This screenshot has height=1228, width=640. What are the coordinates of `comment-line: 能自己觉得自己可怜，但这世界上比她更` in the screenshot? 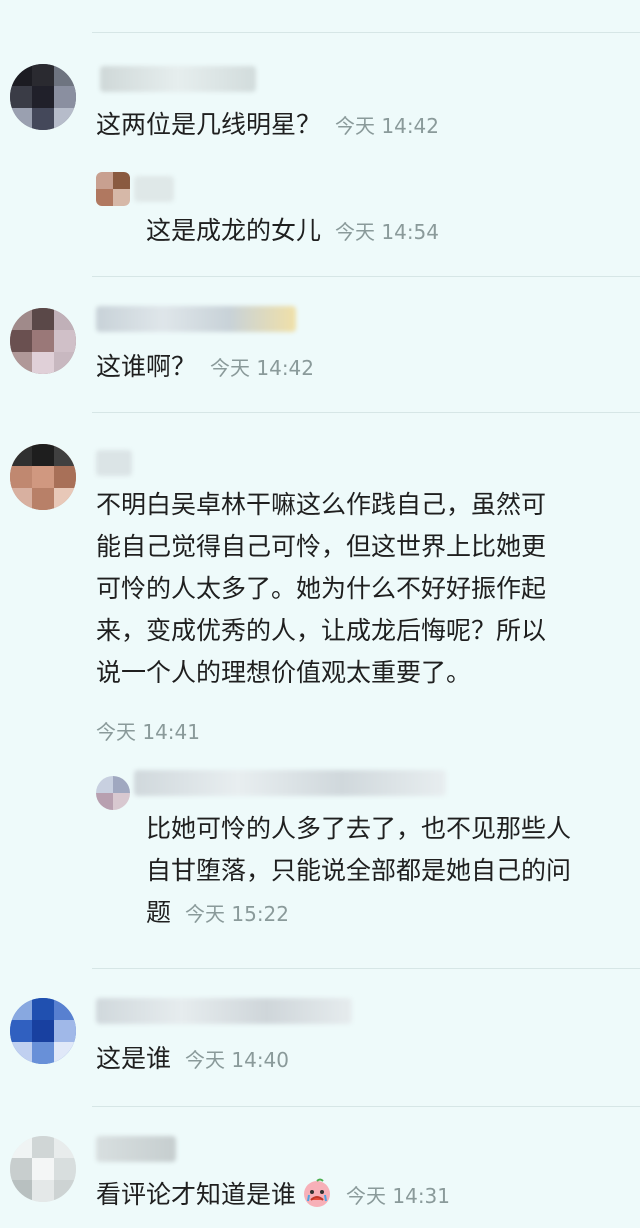 It's located at (321, 546).